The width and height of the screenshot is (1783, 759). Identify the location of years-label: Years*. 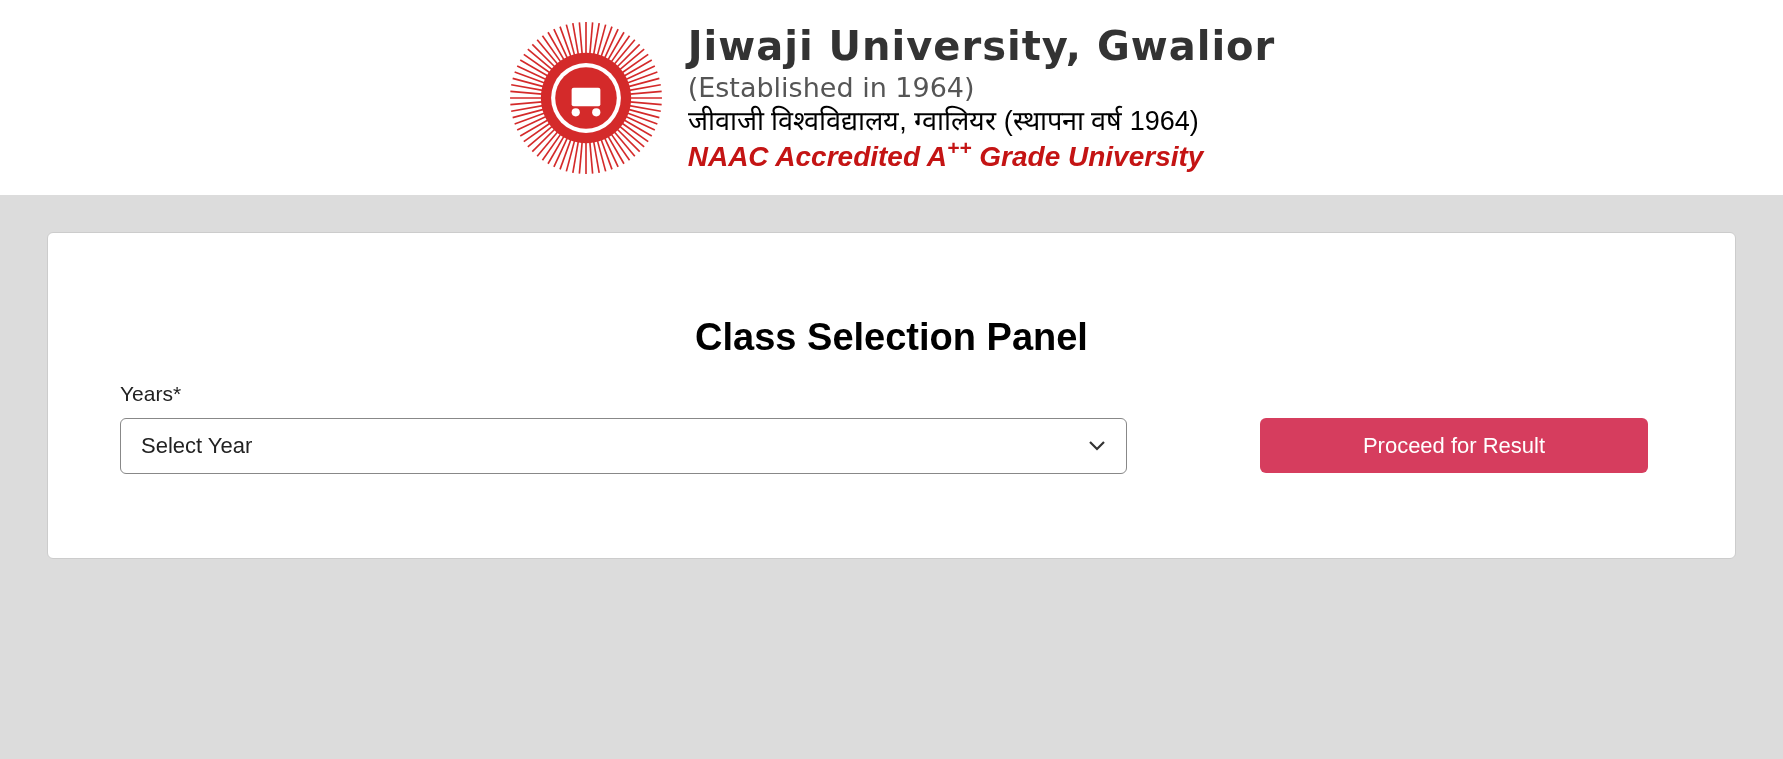
(151, 394).